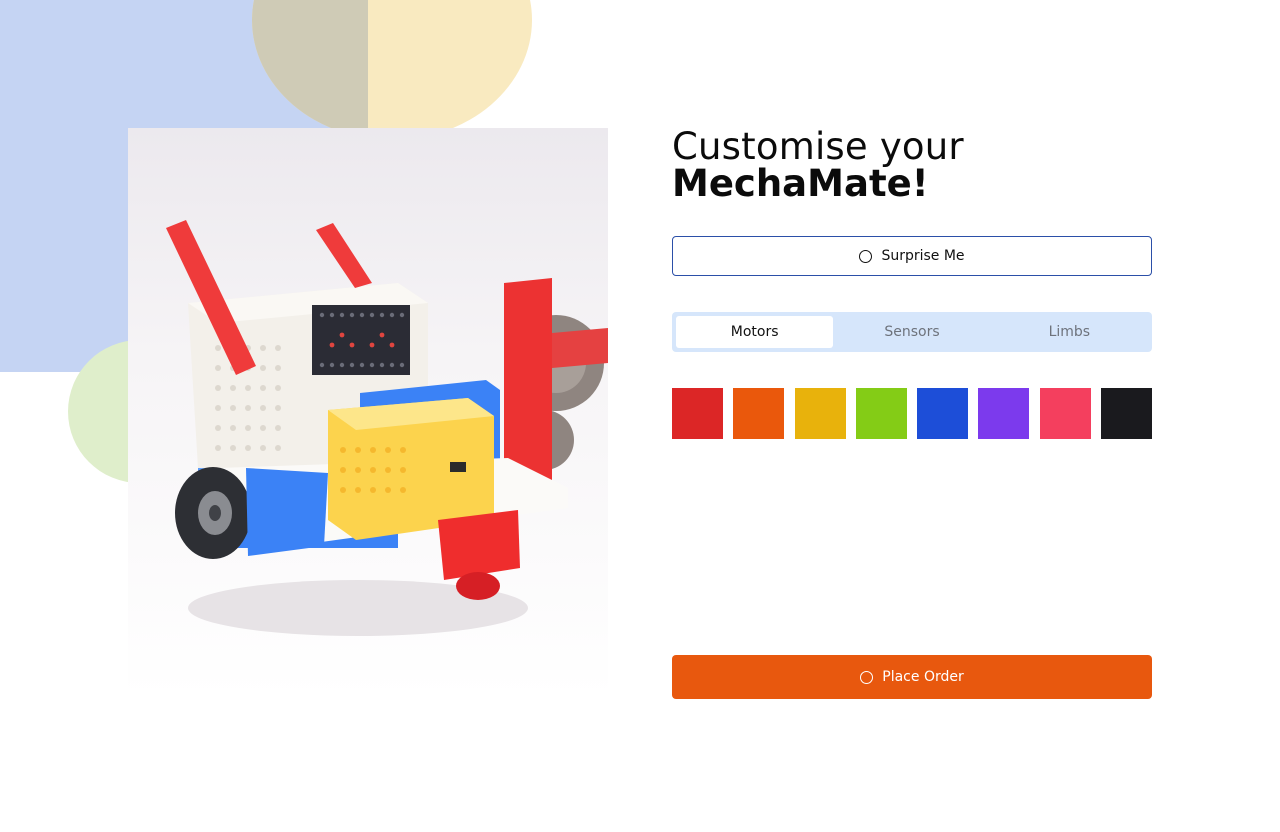 The image size is (1280, 832). I want to click on title-line1: Customise your, so click(818, 146).